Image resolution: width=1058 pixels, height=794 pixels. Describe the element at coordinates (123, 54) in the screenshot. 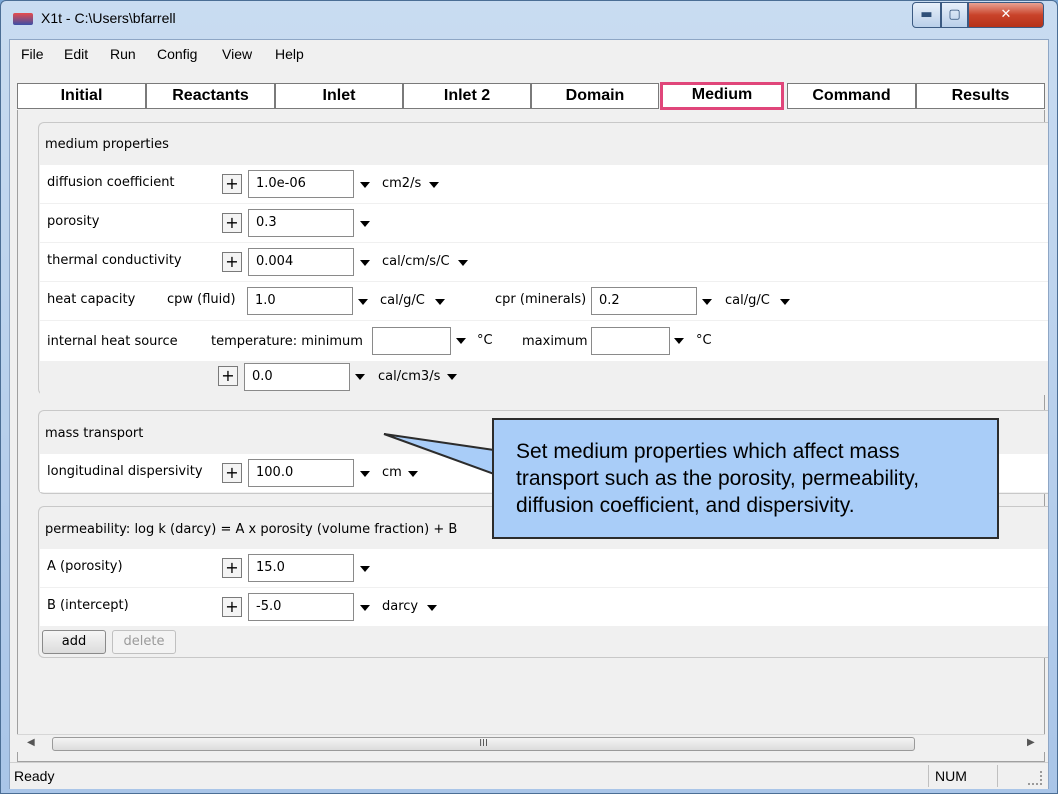

I see `menu-run: Run` at that location.